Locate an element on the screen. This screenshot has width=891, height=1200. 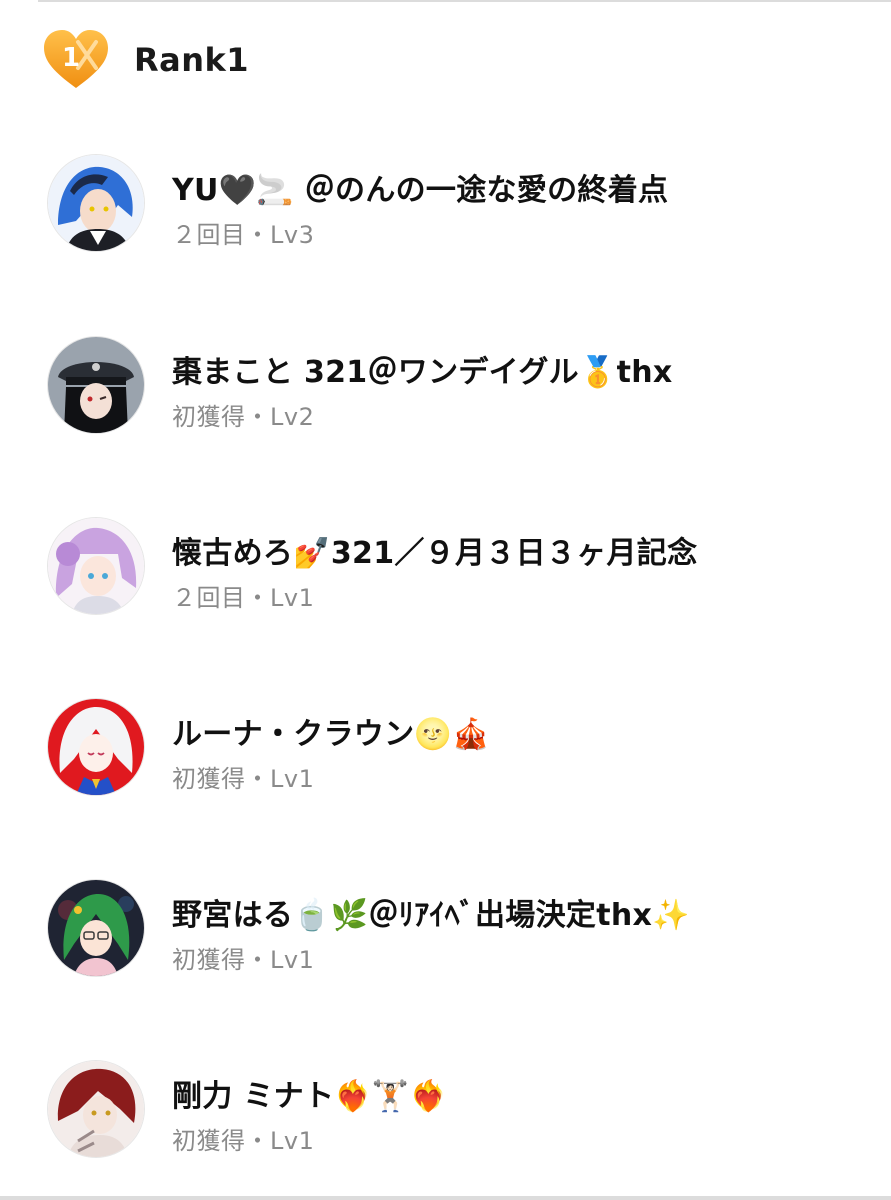
list-item: ルーナ・クラウン🌝🎪 初獲得・Lv1 is located at coordinates (445, 749).